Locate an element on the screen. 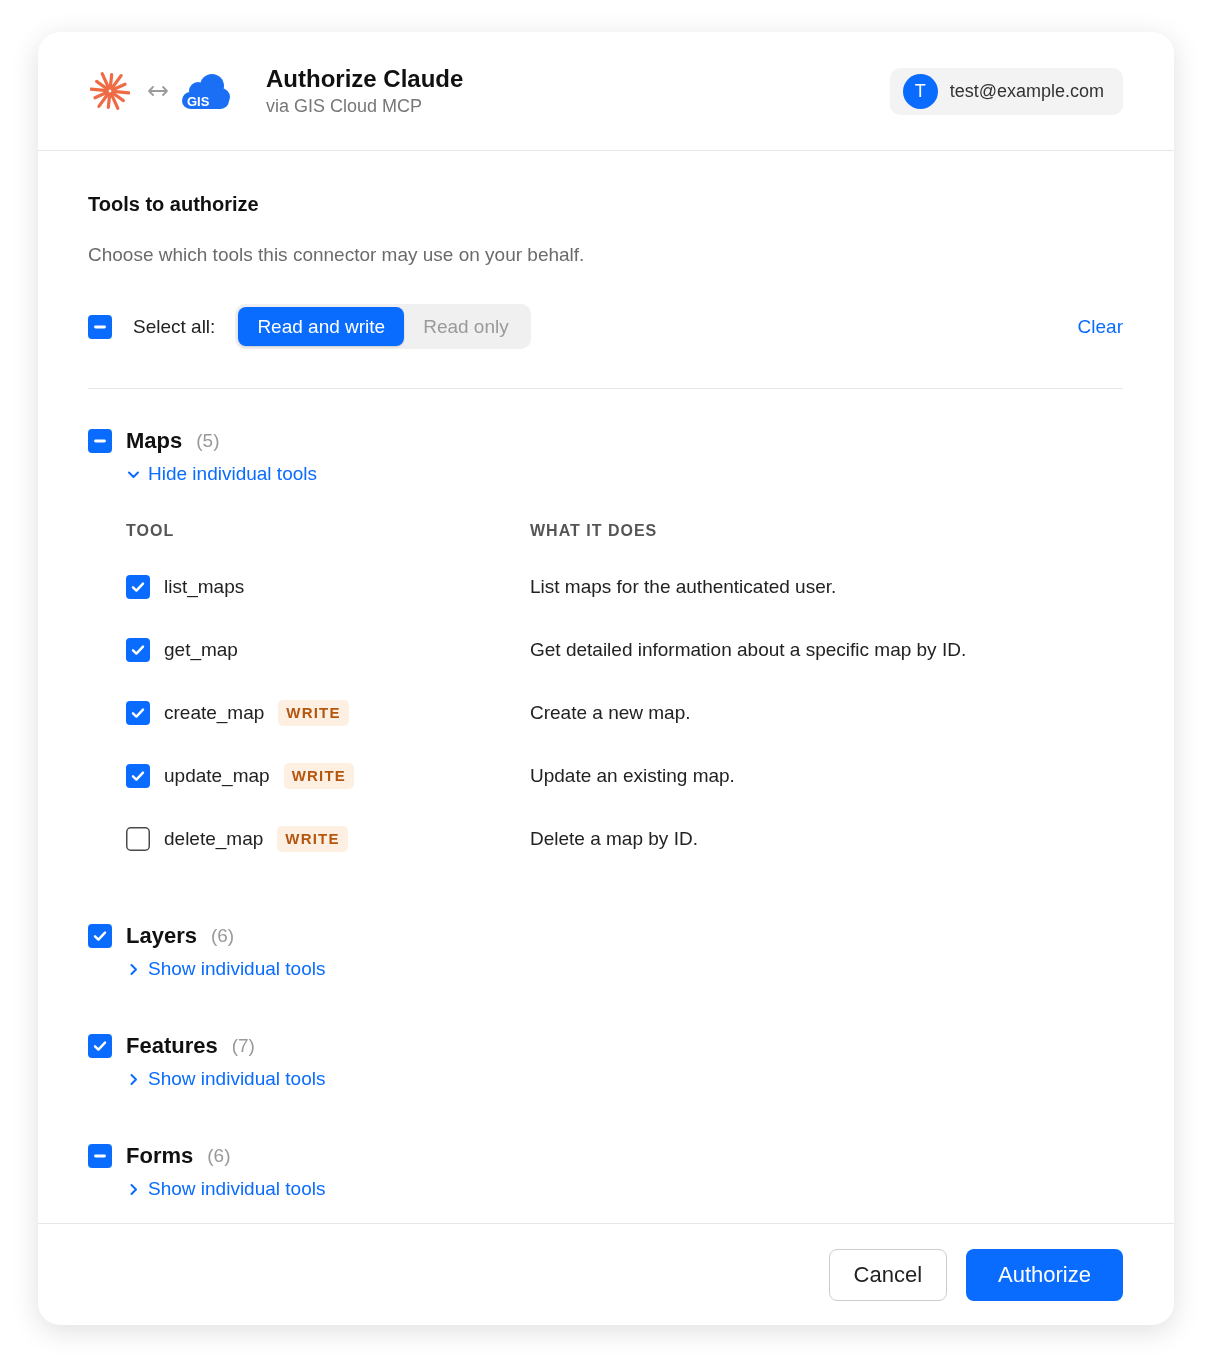 Image resolution: width=1212 pixels, height=1370 pixels. asterisk-icon is located at coordinates (110, 91).